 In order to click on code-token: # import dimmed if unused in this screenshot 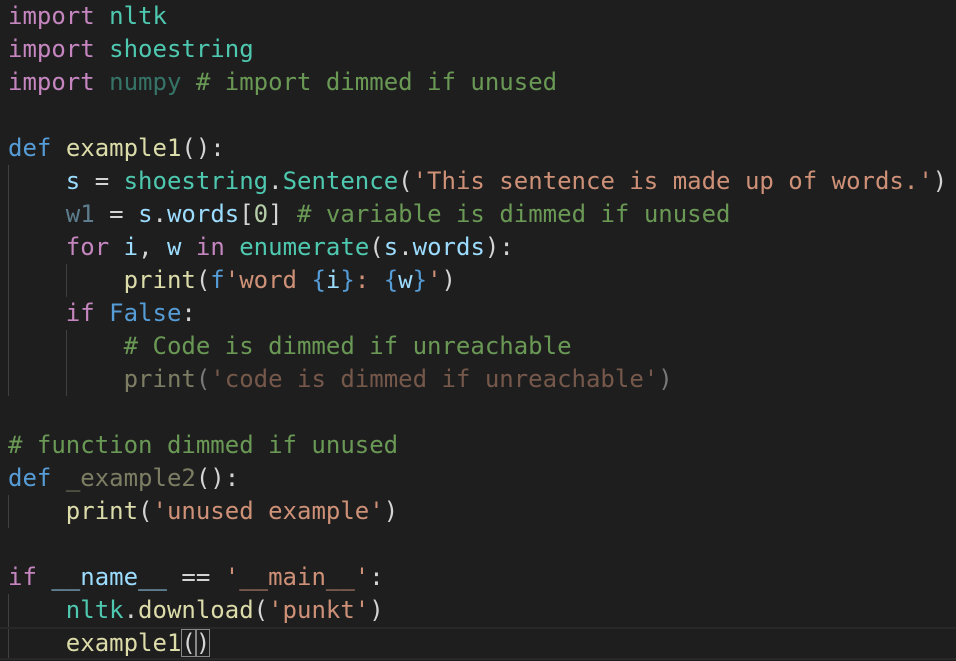, I will do `click(376, 82)`.